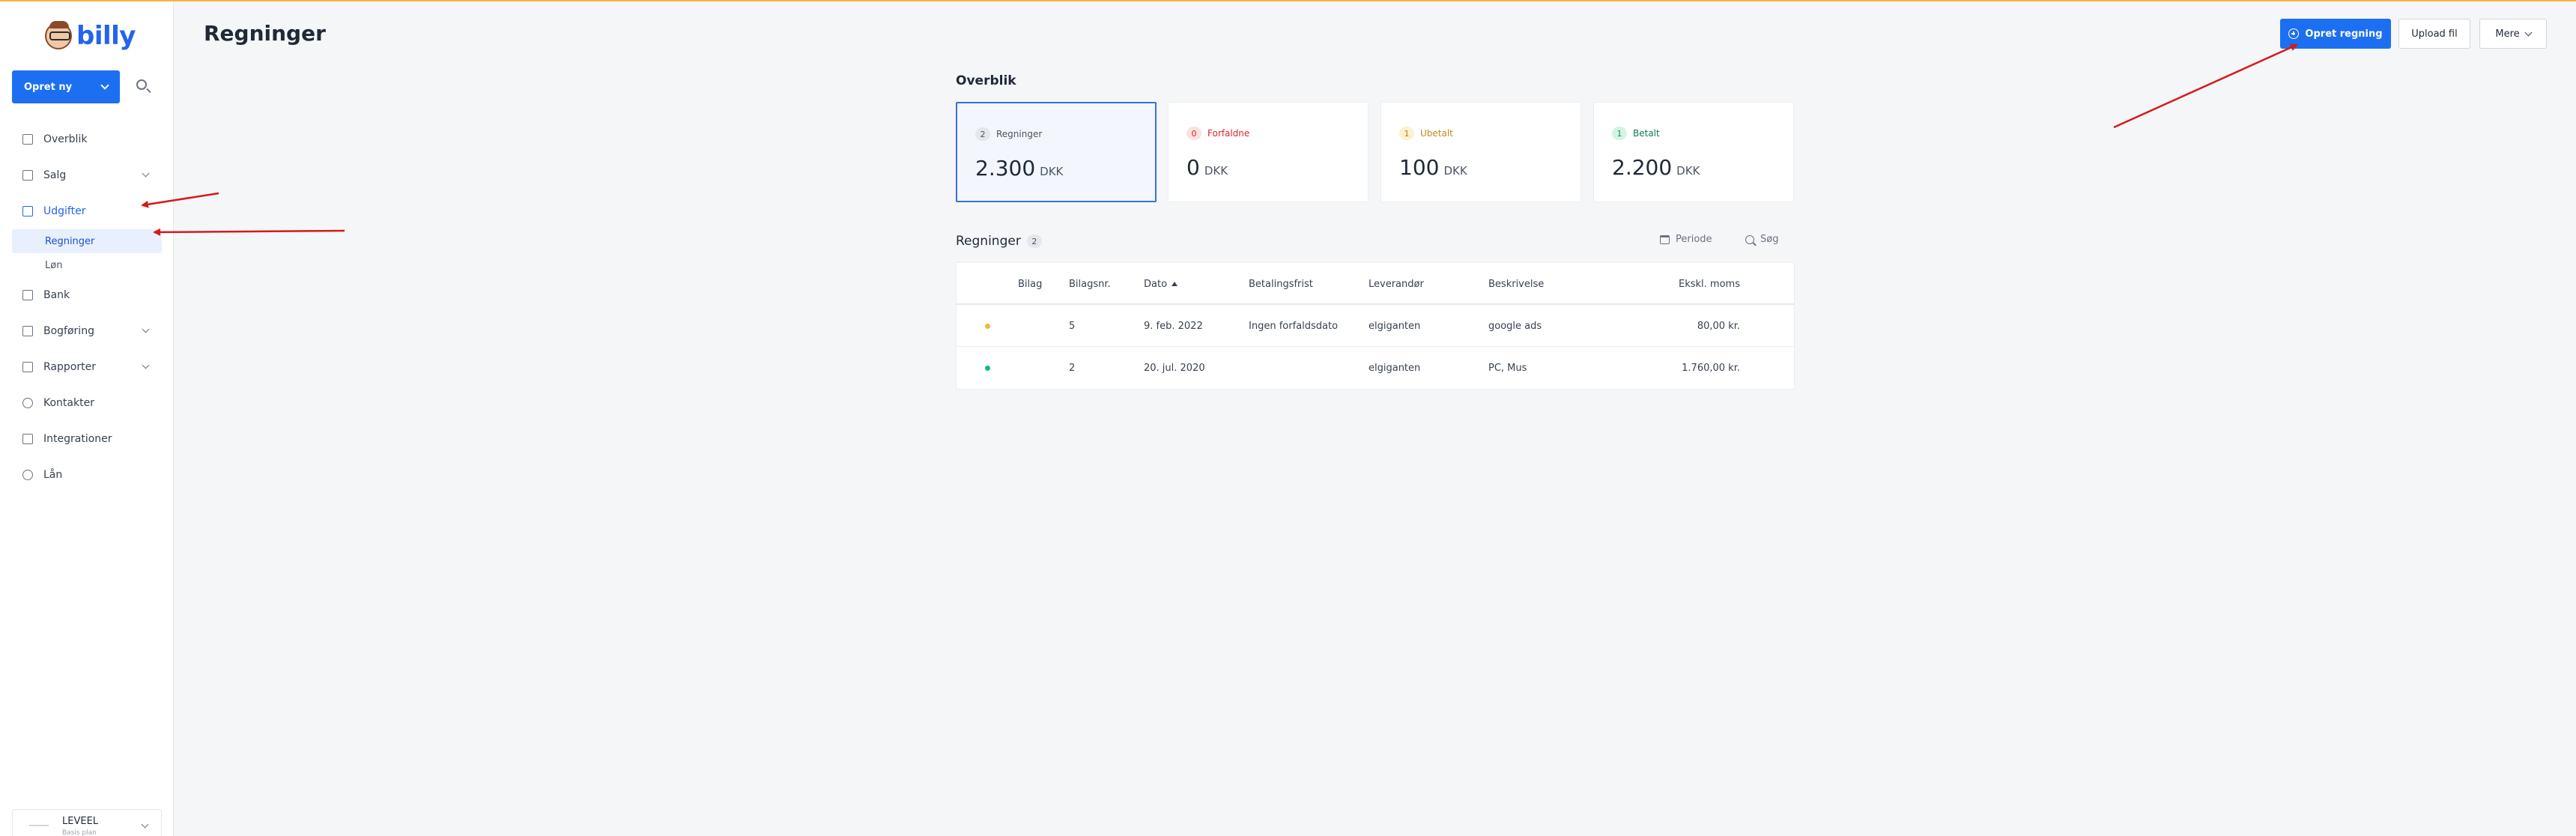 Image resolution: width=2576 pixels, height=836 pixels. What do you see at coordinates (2205, 86) in the screenshot?
I see `annotation-arrow-create-bill` at bounding box center [2205, 86].